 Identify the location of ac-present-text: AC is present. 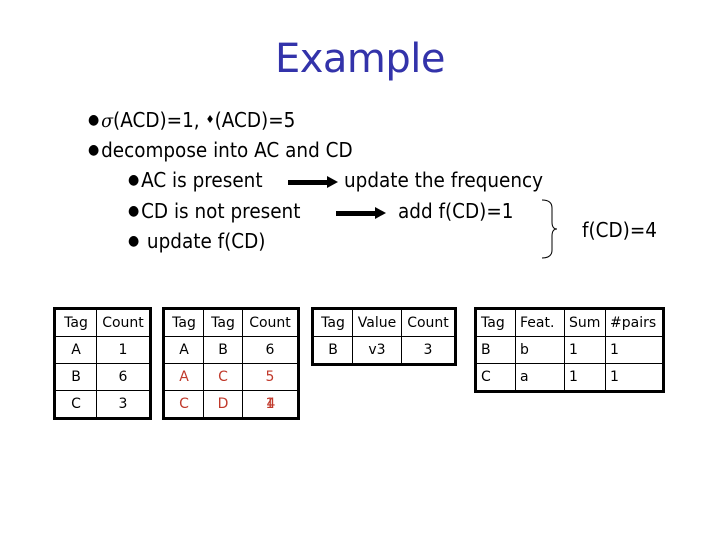
(202, 180).